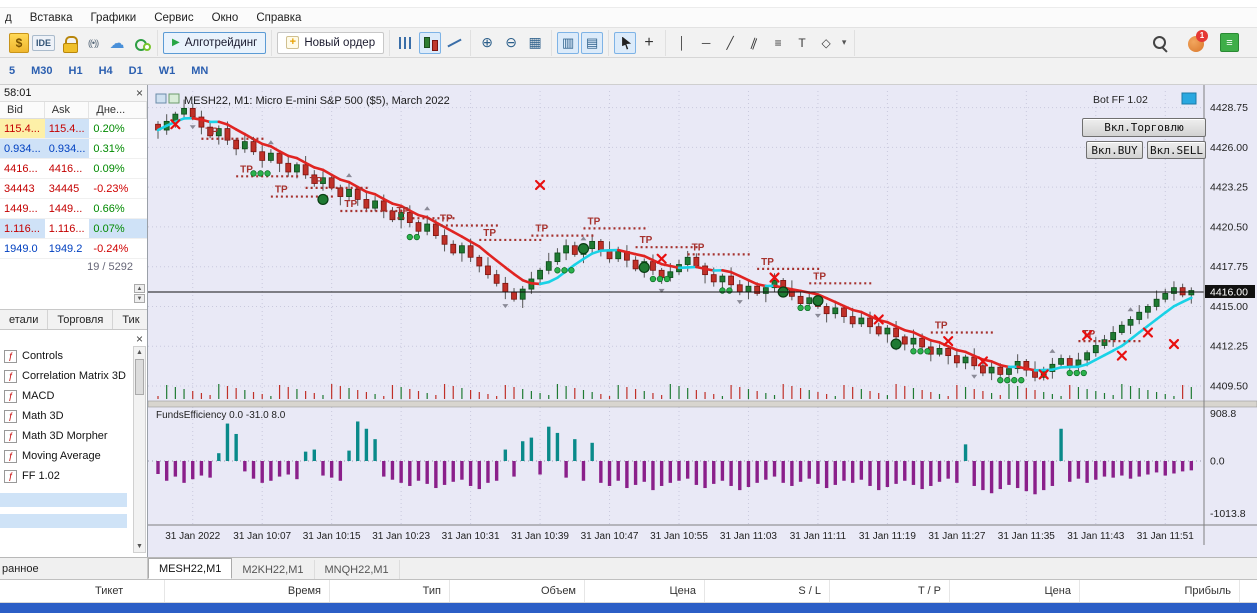 The image size is (1257, 613). I want to click on timeframe-D1: D1, so click(136, 71).